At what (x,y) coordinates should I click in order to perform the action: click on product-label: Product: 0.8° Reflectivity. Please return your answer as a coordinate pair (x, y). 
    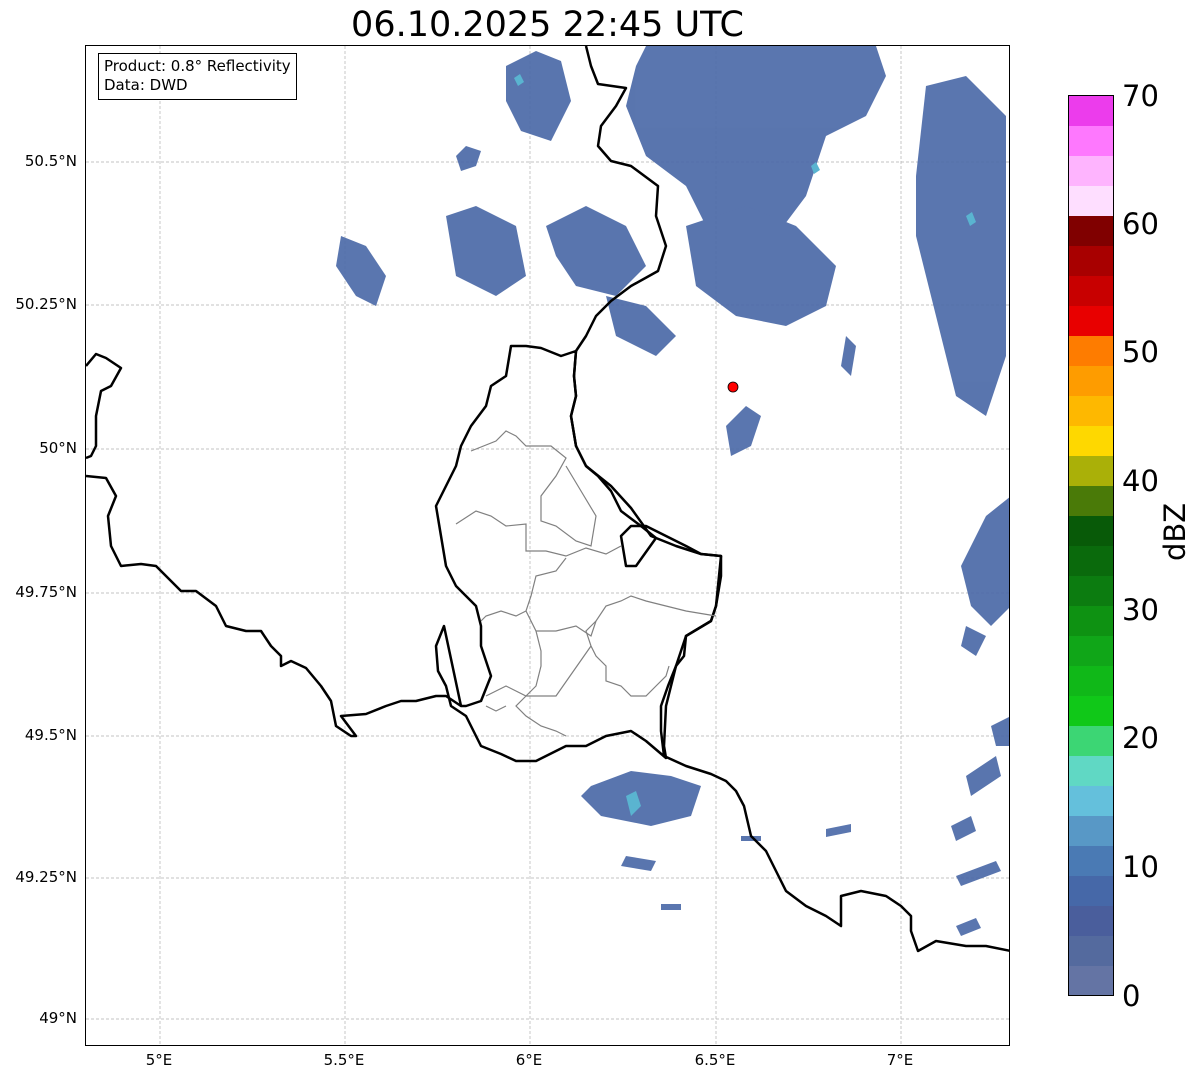
    Looking at the image, I should click on (197, 66).